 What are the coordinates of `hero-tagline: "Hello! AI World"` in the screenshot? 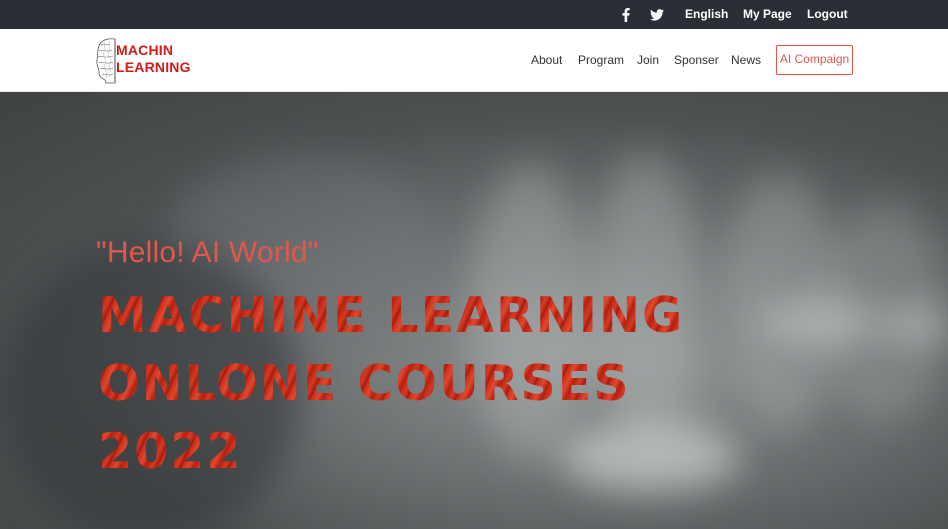 It's located at (207, 252).